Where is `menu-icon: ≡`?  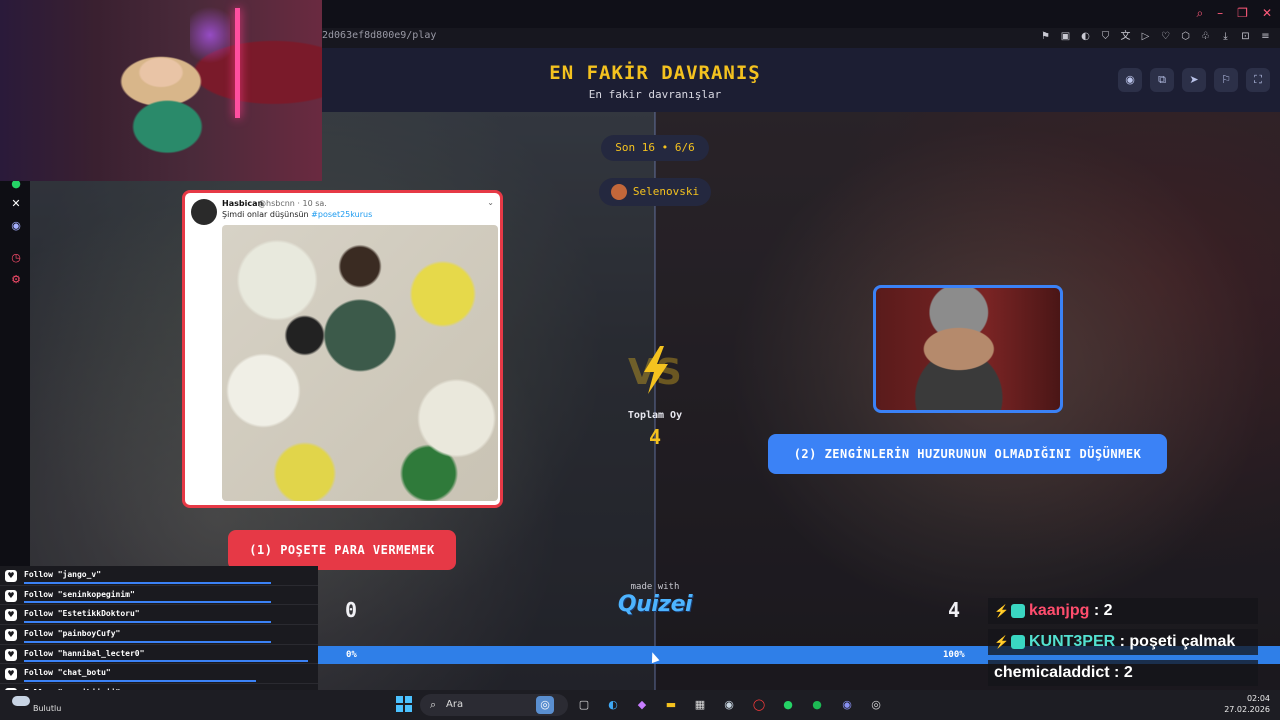 menu-icon: ≡ is located at coordinates (1265, 37).